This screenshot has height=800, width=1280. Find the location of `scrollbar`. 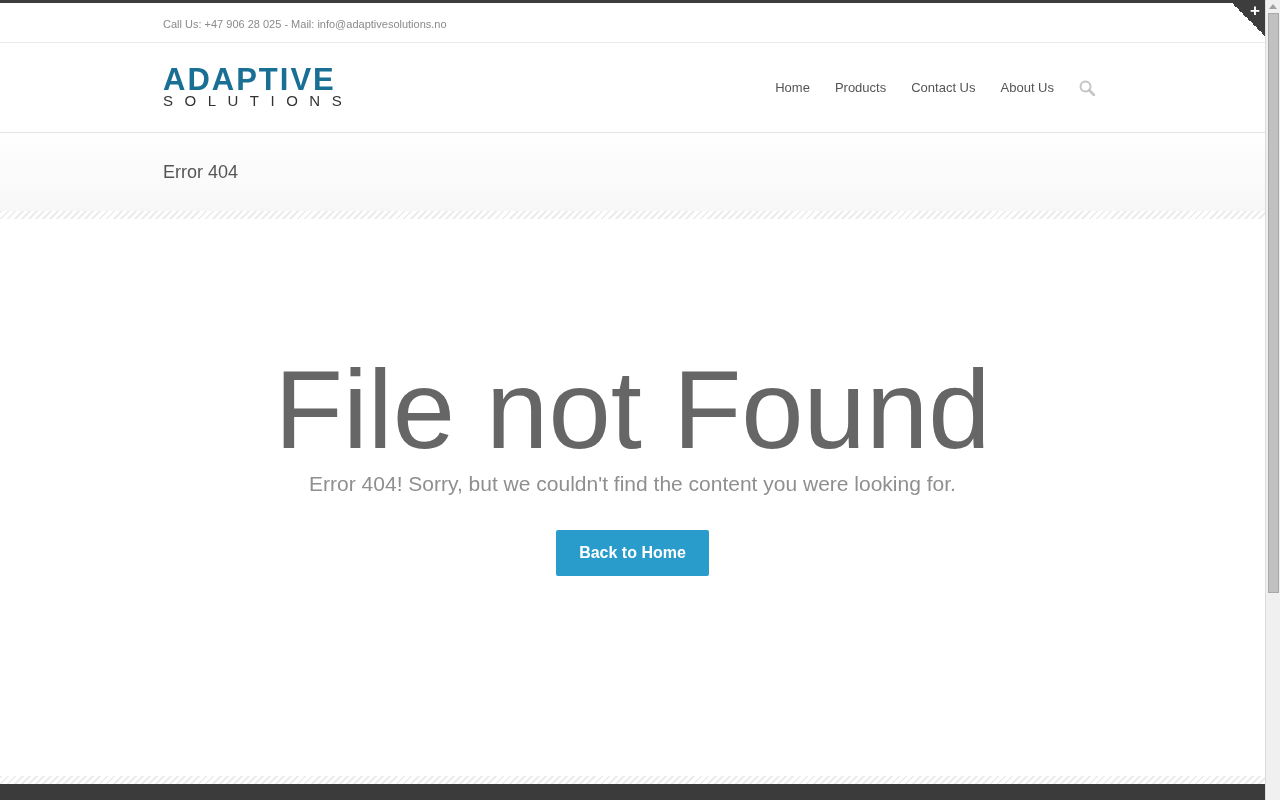

scrollbar is located at coordinates (1272, 400).